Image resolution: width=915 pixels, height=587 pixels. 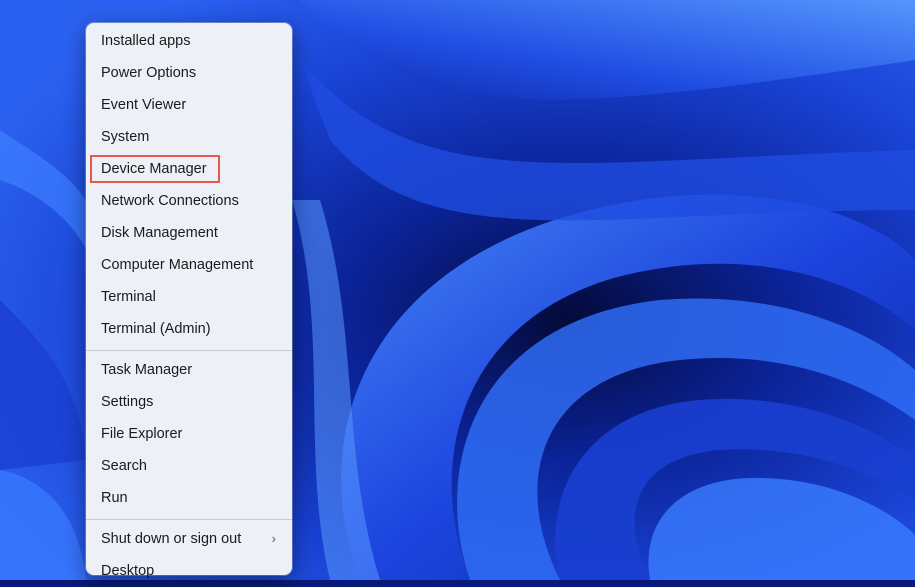 I want to click on menu-item-computer-management: Computer Management, so click(x=189, y=265).